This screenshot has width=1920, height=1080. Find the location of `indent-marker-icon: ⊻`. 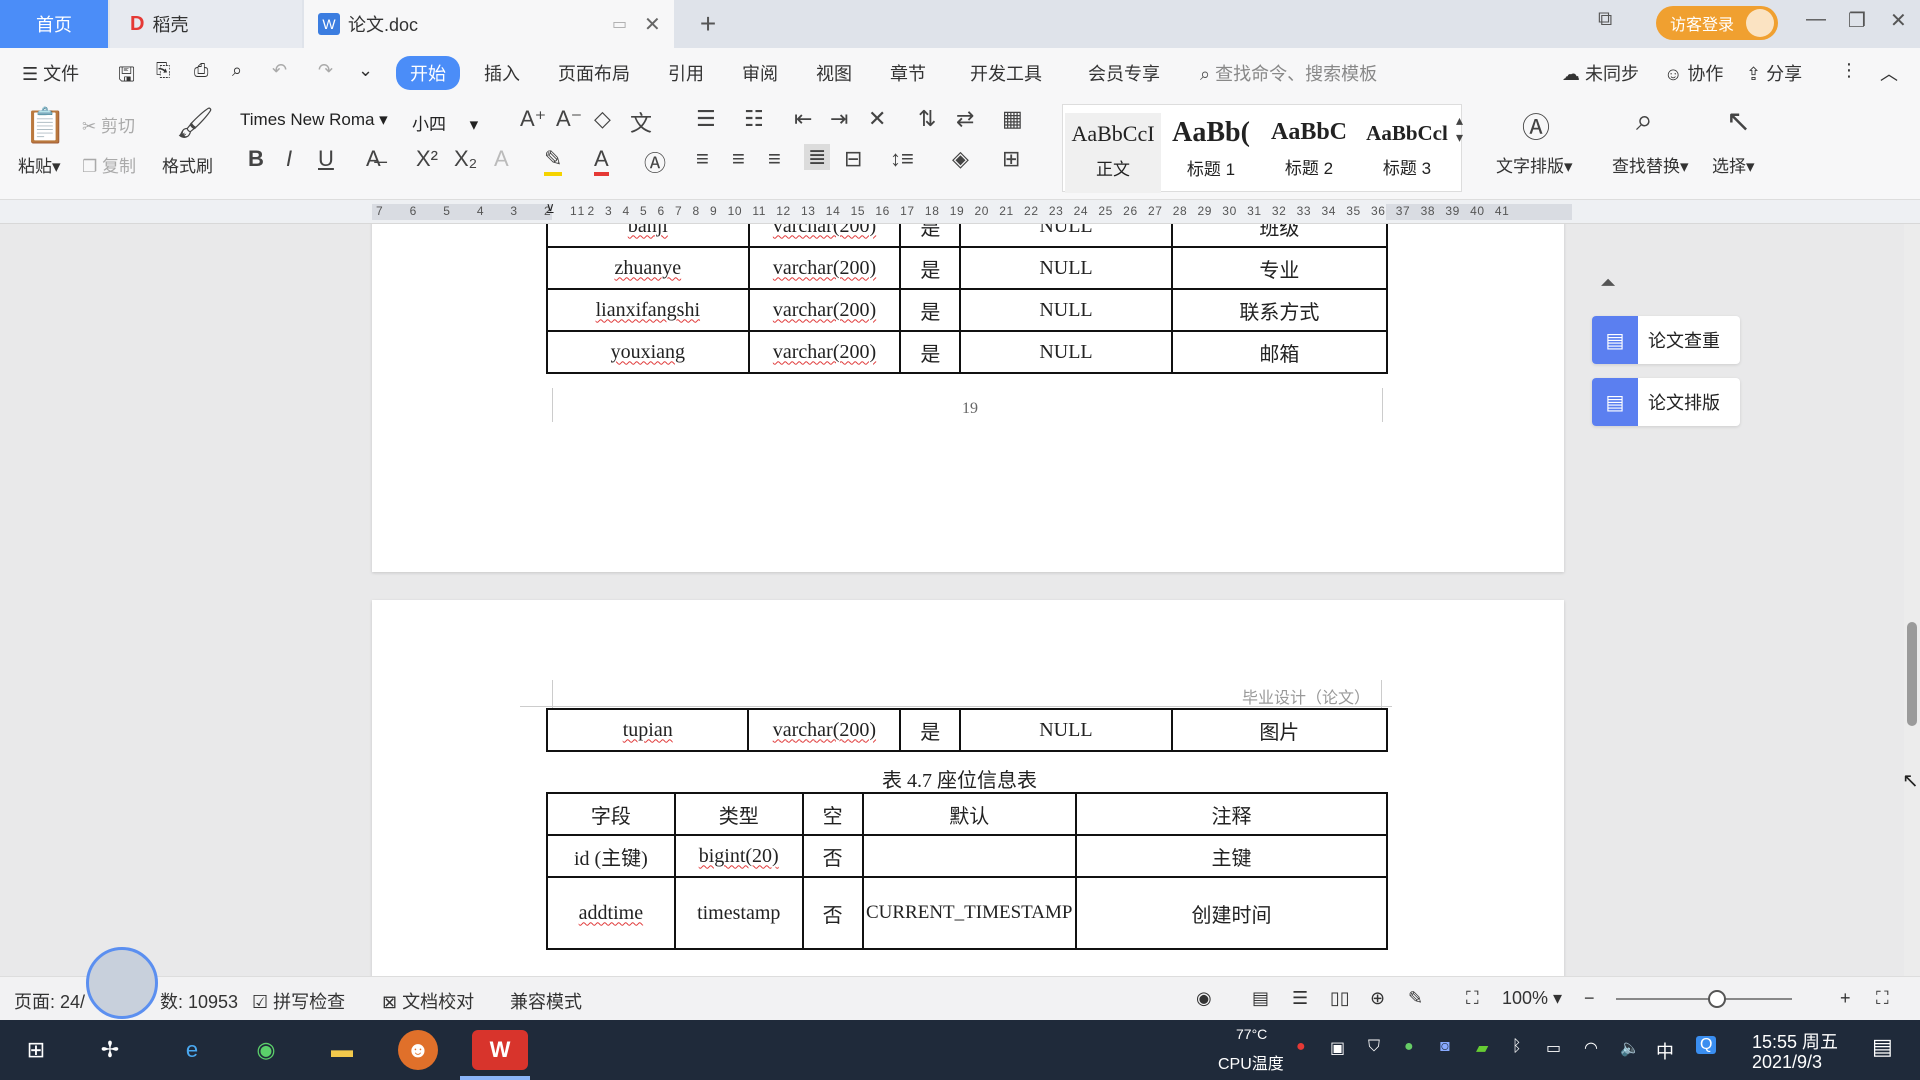

indent-marker-icon: ⊻ is located at coordinates (550, 209).